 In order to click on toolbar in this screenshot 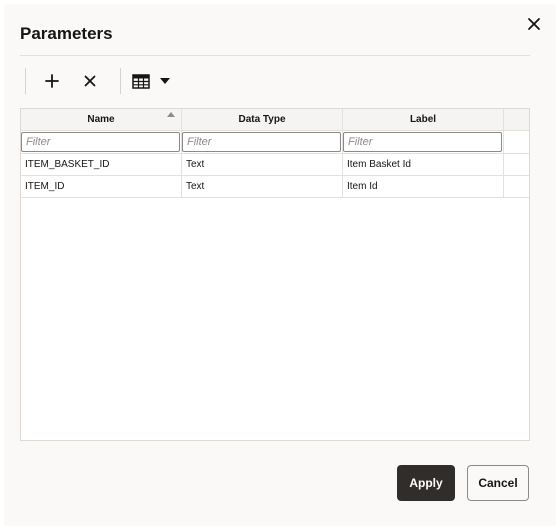, I will do `click(103, 81)`.